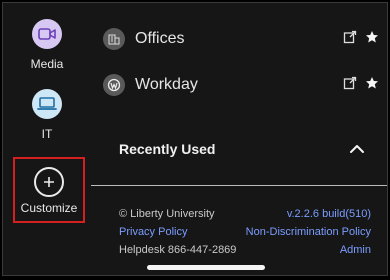  I want to click on rail-item-label: Media, so click(47, 64).